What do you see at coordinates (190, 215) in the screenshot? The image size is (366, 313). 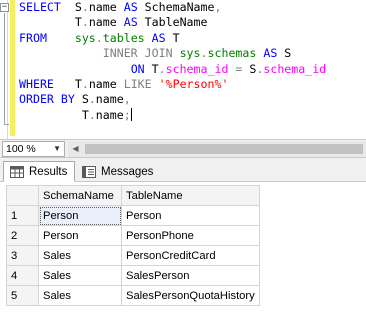 I see `grid-cell-tablename: Person` at bounding box center [190, 215].